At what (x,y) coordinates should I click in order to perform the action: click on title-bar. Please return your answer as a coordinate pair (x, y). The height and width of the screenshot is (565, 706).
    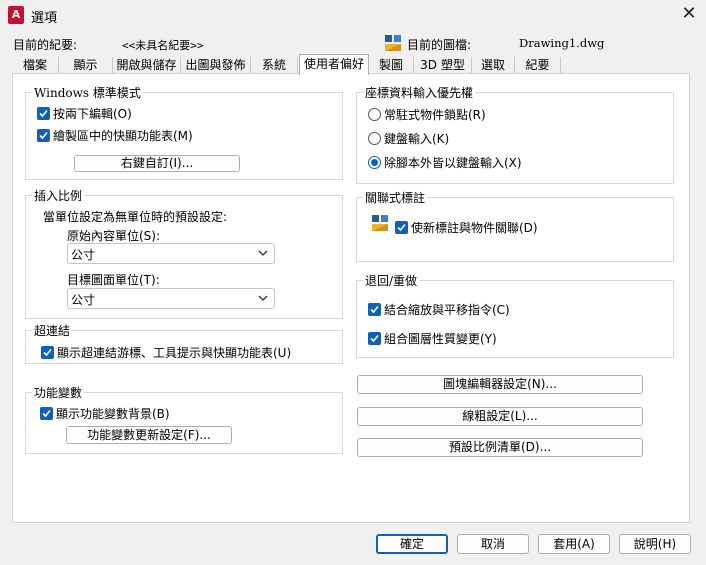
    Looking at the image, I should click on (353, 15).